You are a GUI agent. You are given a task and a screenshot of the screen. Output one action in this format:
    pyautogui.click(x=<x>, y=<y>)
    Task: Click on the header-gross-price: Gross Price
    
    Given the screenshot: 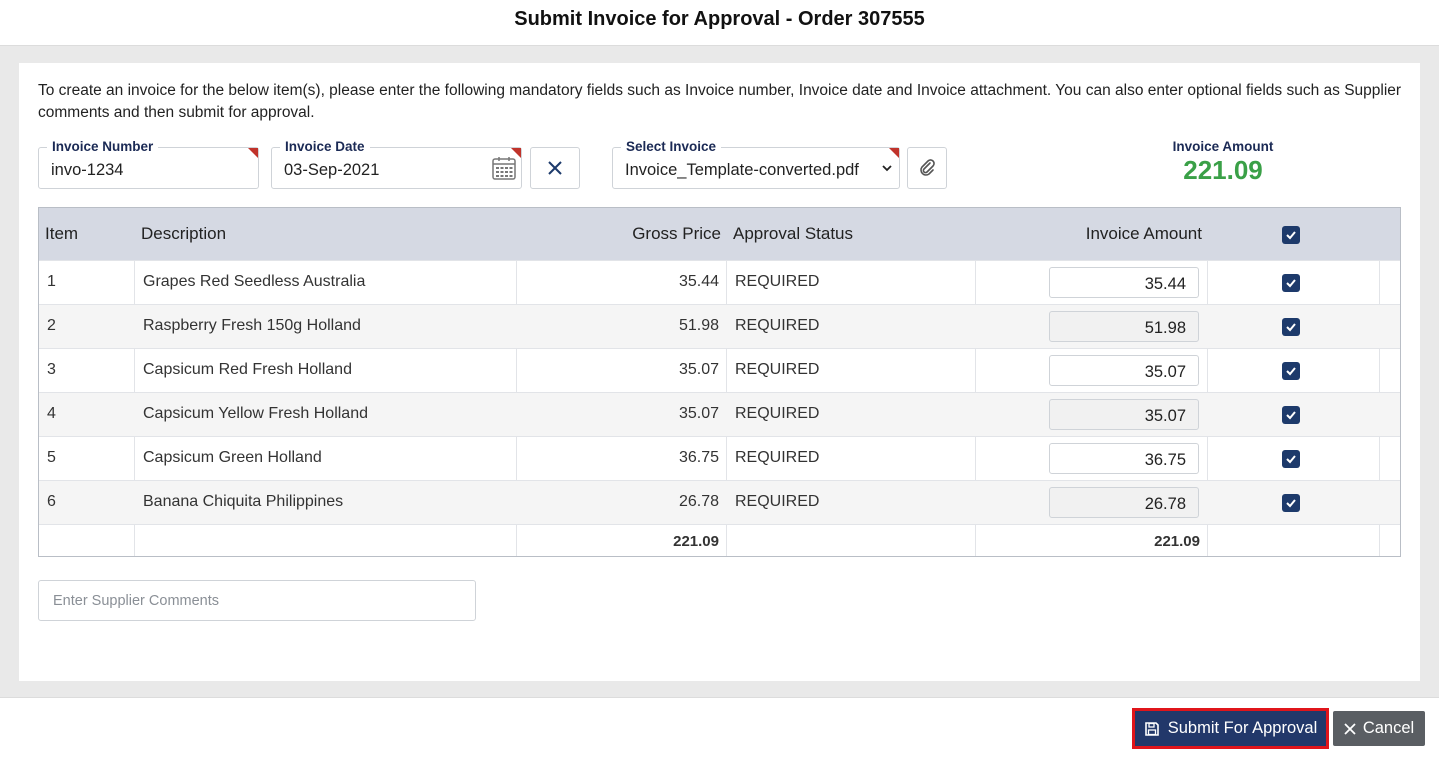 What is the action you would take?
    pyautogui.click(x=676, y=234)
    